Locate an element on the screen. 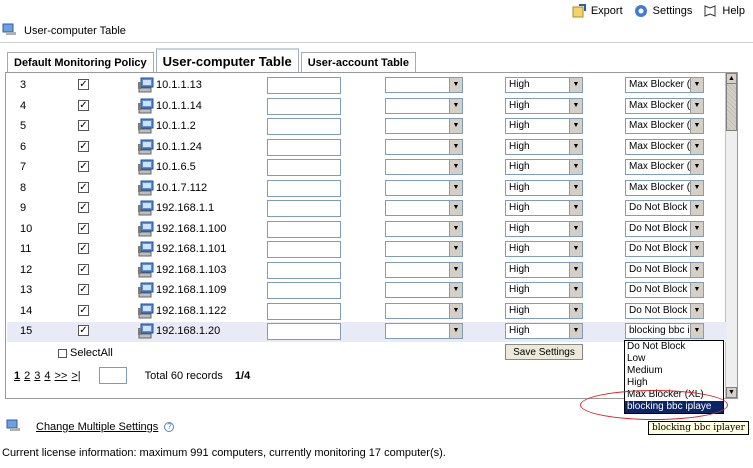  settings-button: Settings is located at coordinates (662, 11).